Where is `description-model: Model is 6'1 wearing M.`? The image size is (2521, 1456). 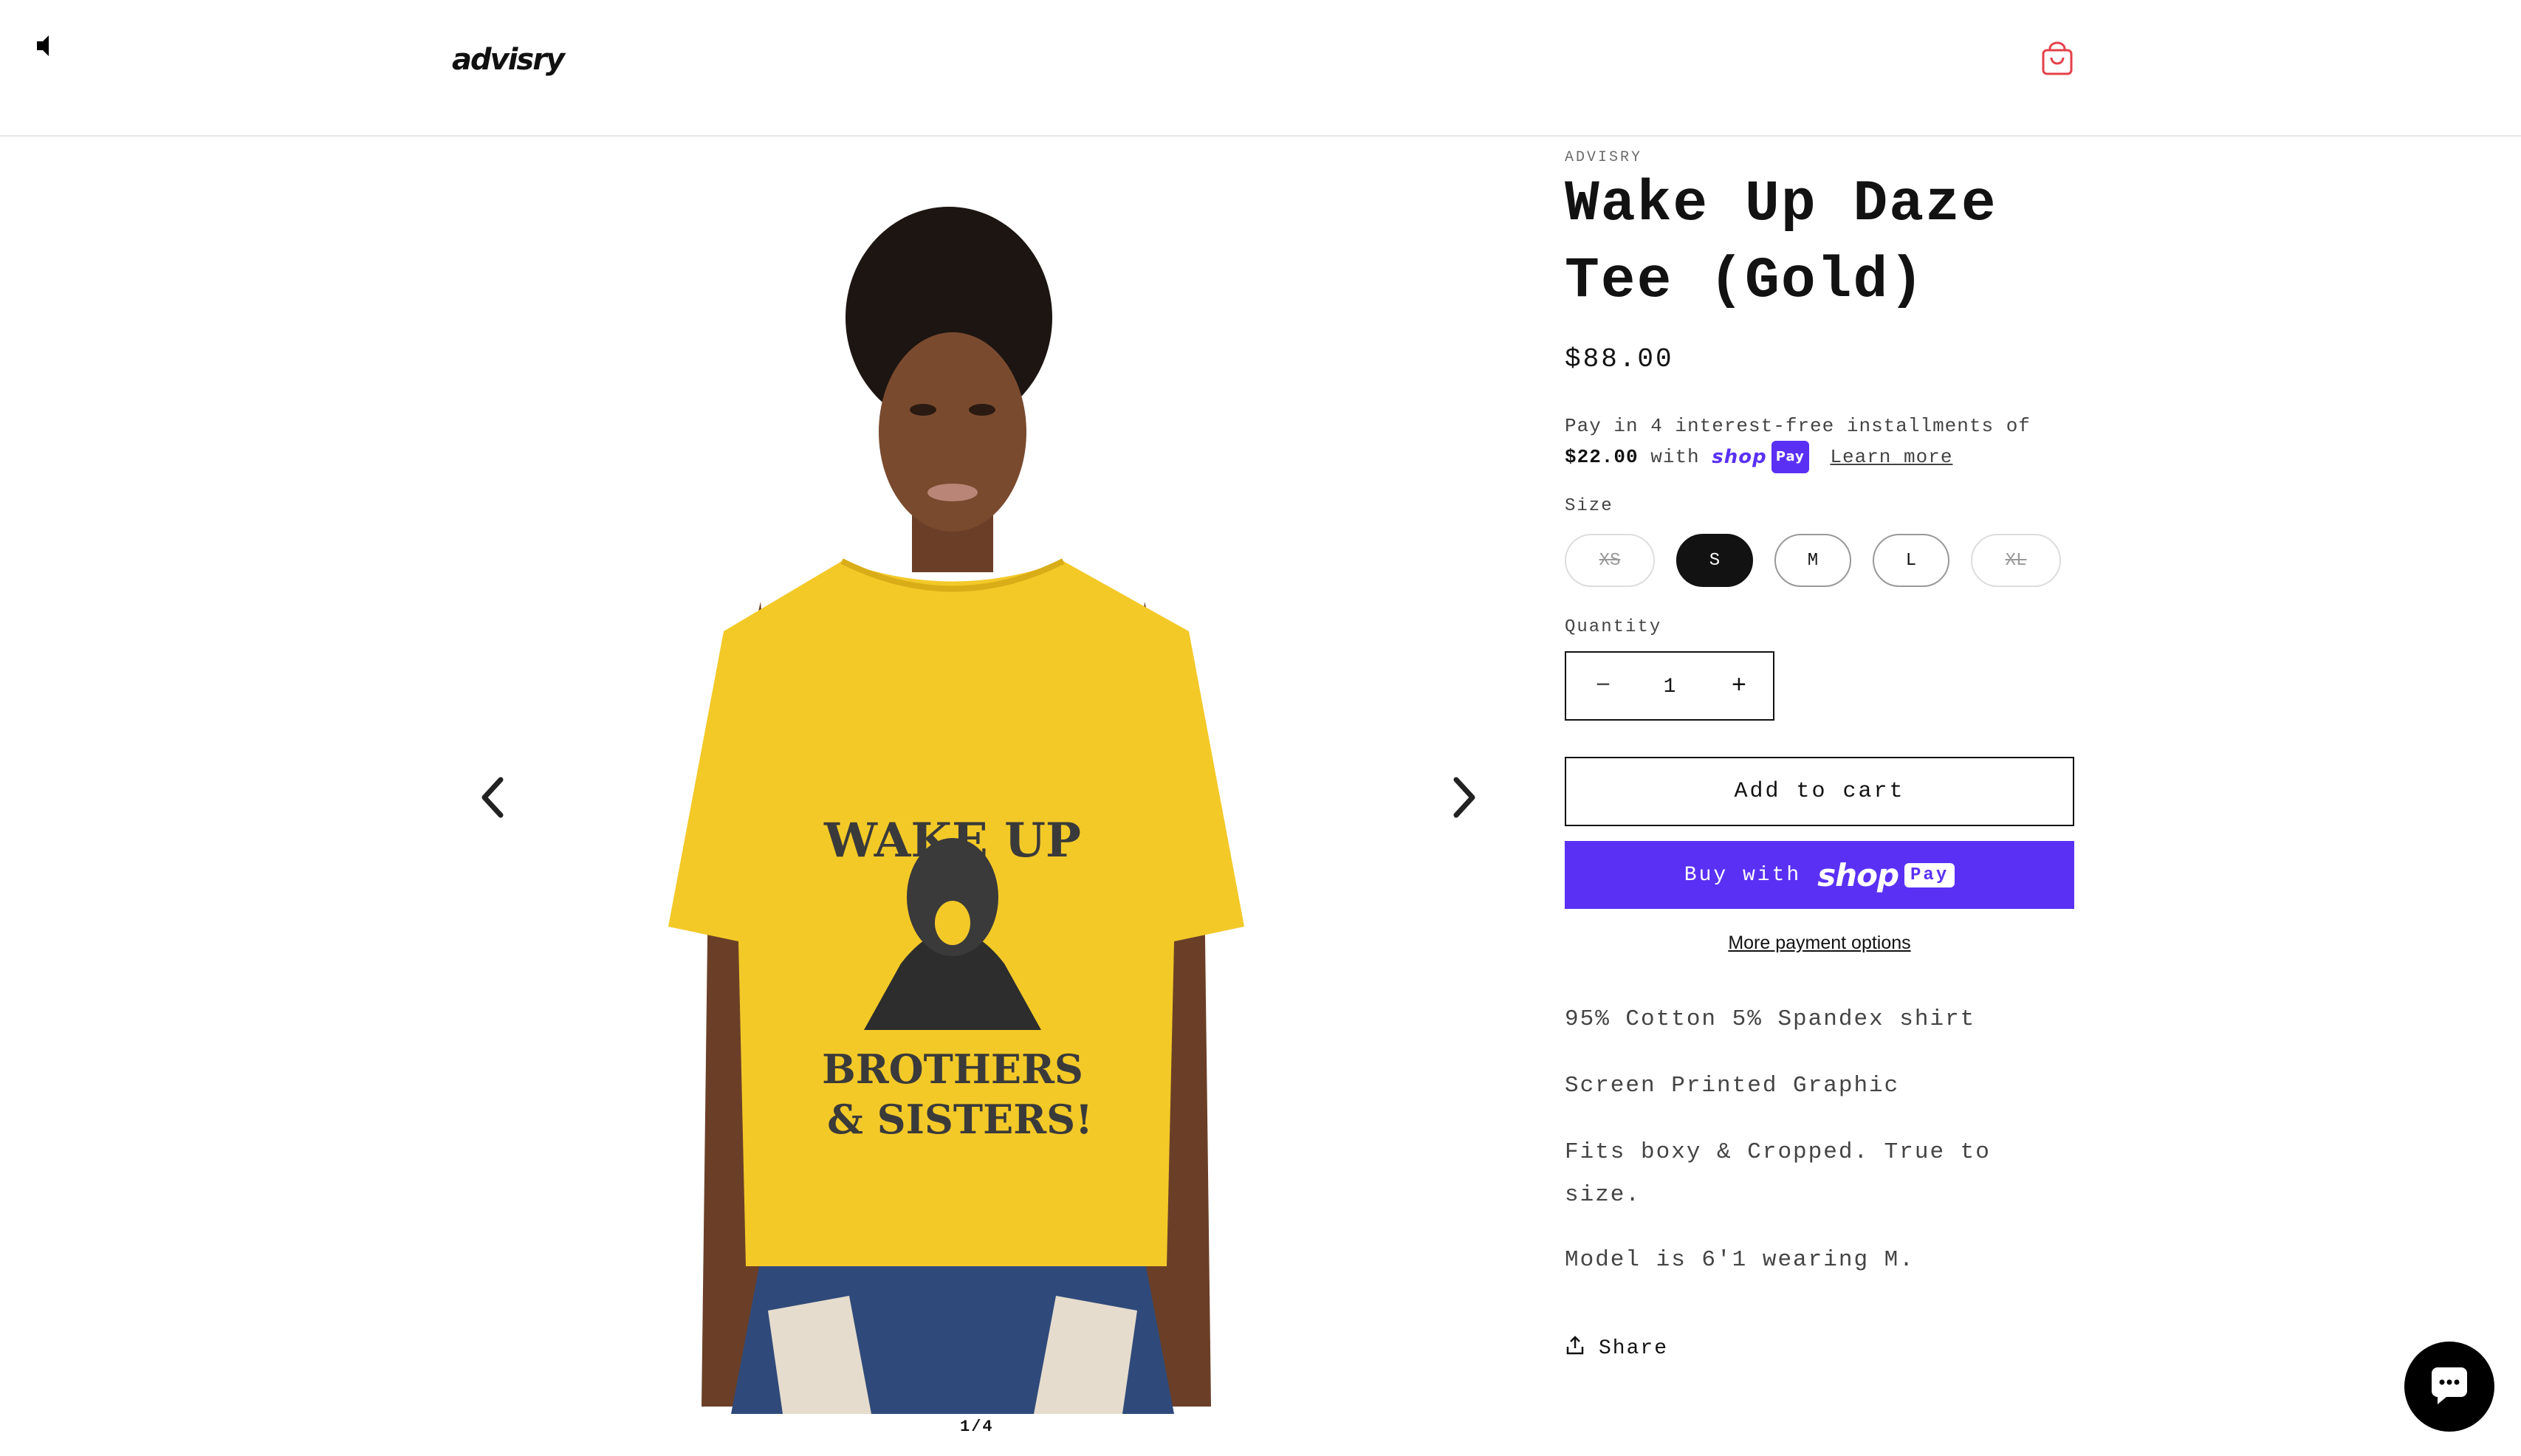 description-model: Model is 6'1 wearing M. is located at coordinates (1740, 1260).